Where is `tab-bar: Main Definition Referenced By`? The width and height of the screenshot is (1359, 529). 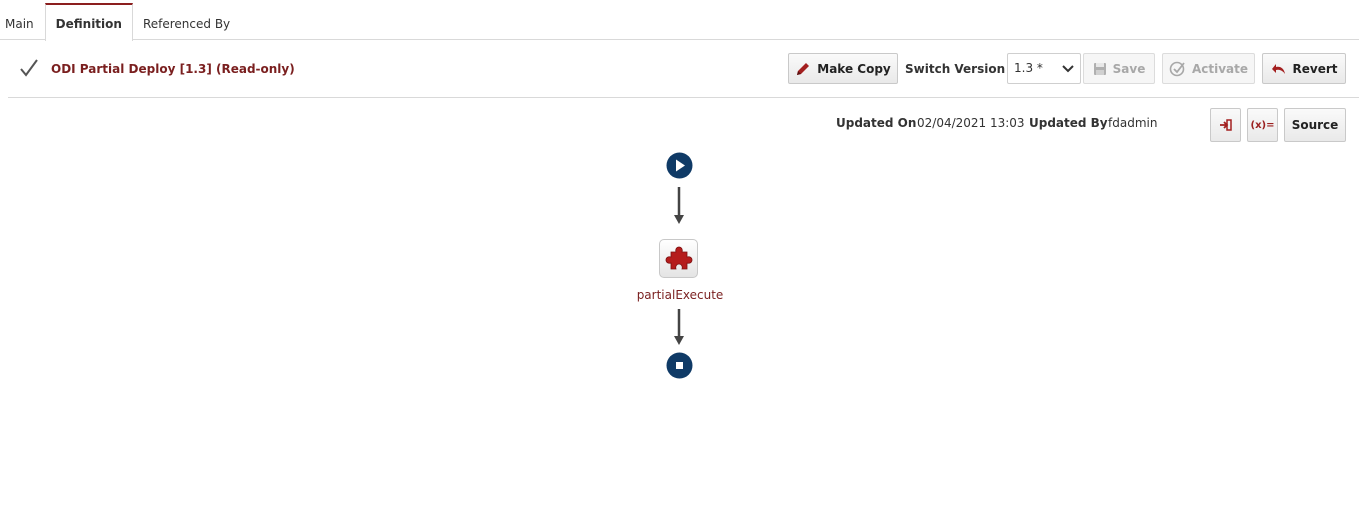 tab-bar: Main Definition Referenced By is located at coordinates (679, 22).